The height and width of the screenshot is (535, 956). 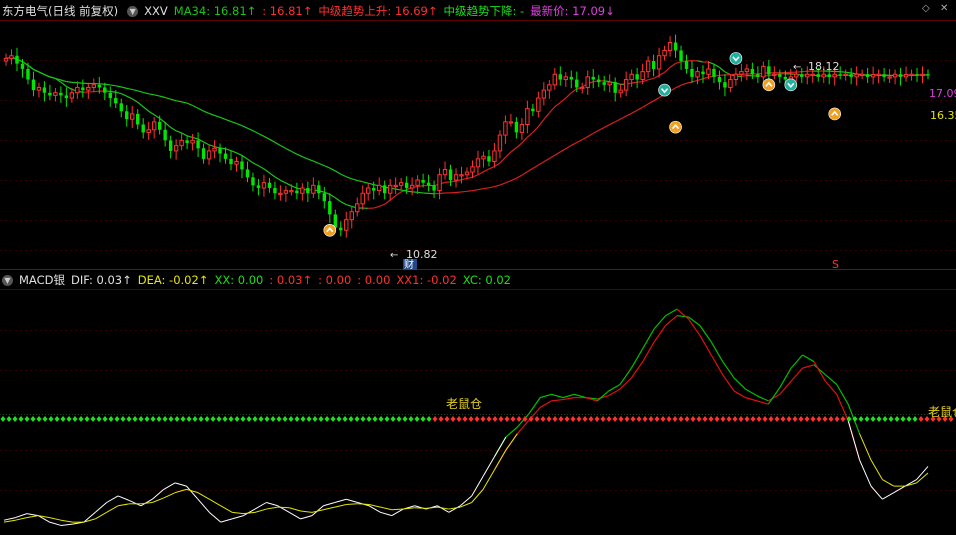 What do you see at coordinates (835, 114) in the screenshot?
I see `buy-signal-icon` at bounding box center [835, 114].